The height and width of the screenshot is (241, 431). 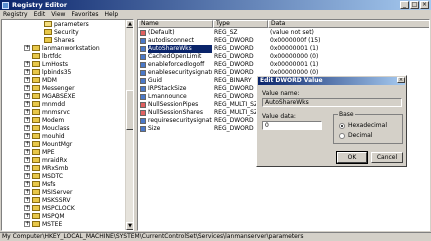 What do you see at coordinates (62, 24) in the screenshot?
I see `tree-item: parameters` at bounding box center [62, 24].